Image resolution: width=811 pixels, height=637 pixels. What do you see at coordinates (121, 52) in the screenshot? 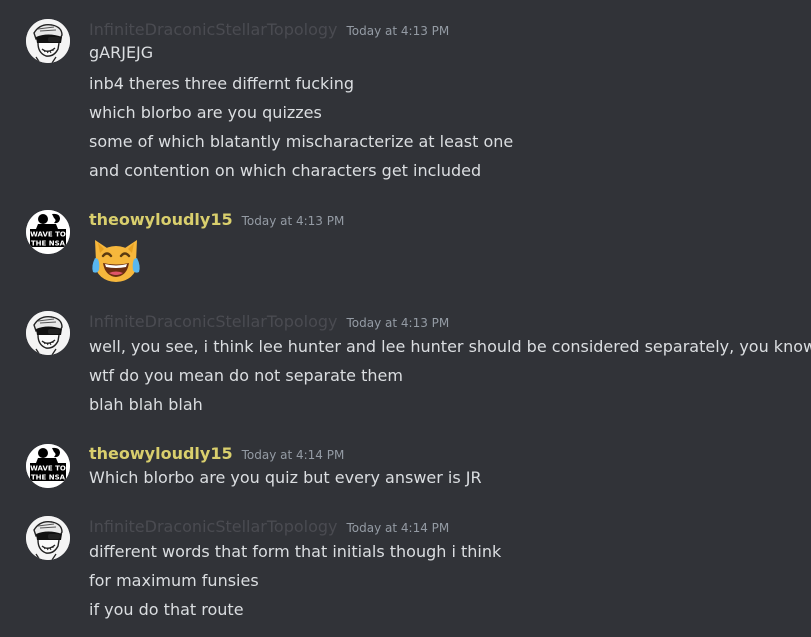
I see `message-line: gARJEJG` at bounding box center [121, 52].